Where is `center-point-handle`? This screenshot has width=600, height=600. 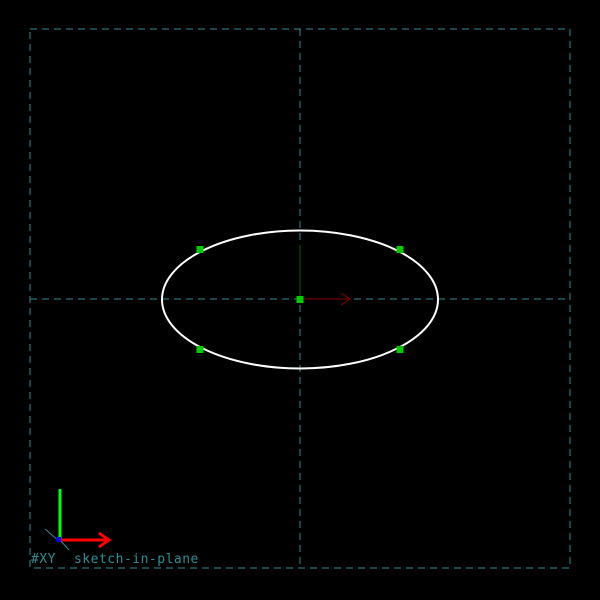
center-point-handle is located at coordinates (300, 299).